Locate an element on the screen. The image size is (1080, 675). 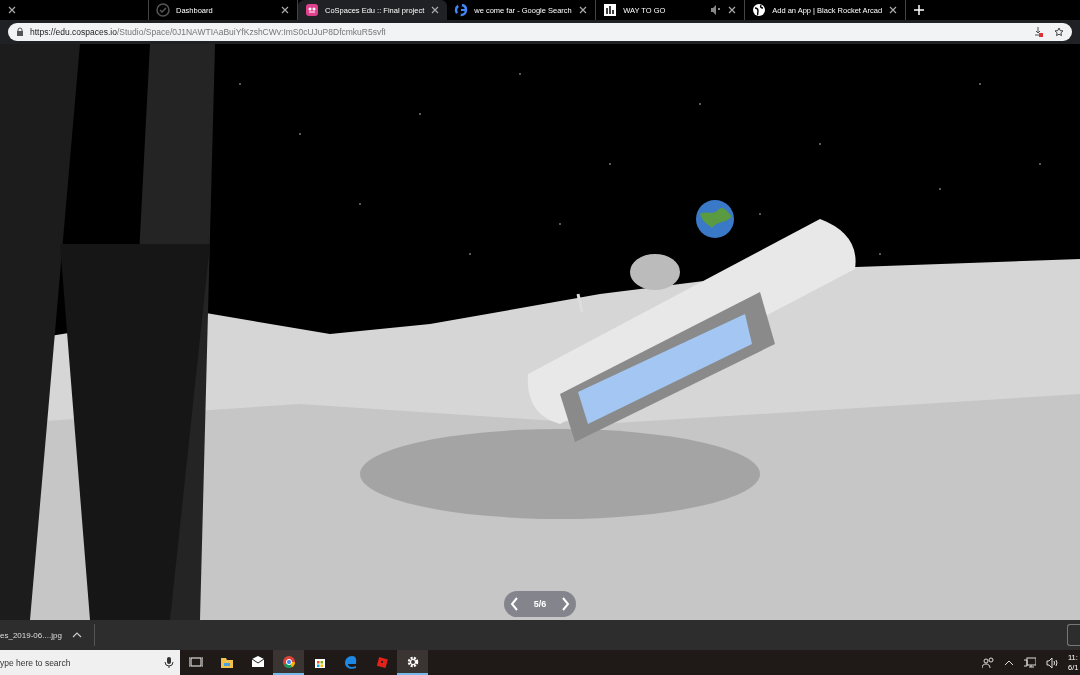
taskbar-search-field: ype here to search is located at coordinates (79, 662).